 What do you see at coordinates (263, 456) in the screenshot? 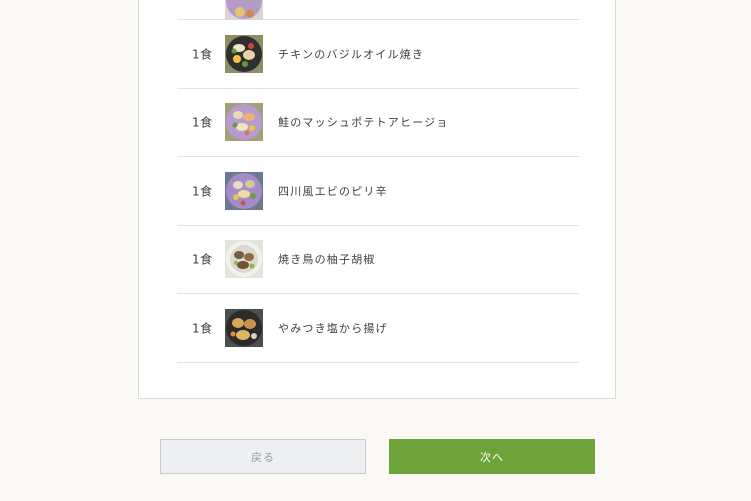
I see `back-button: 戻る` at bounding box center [263, 456].